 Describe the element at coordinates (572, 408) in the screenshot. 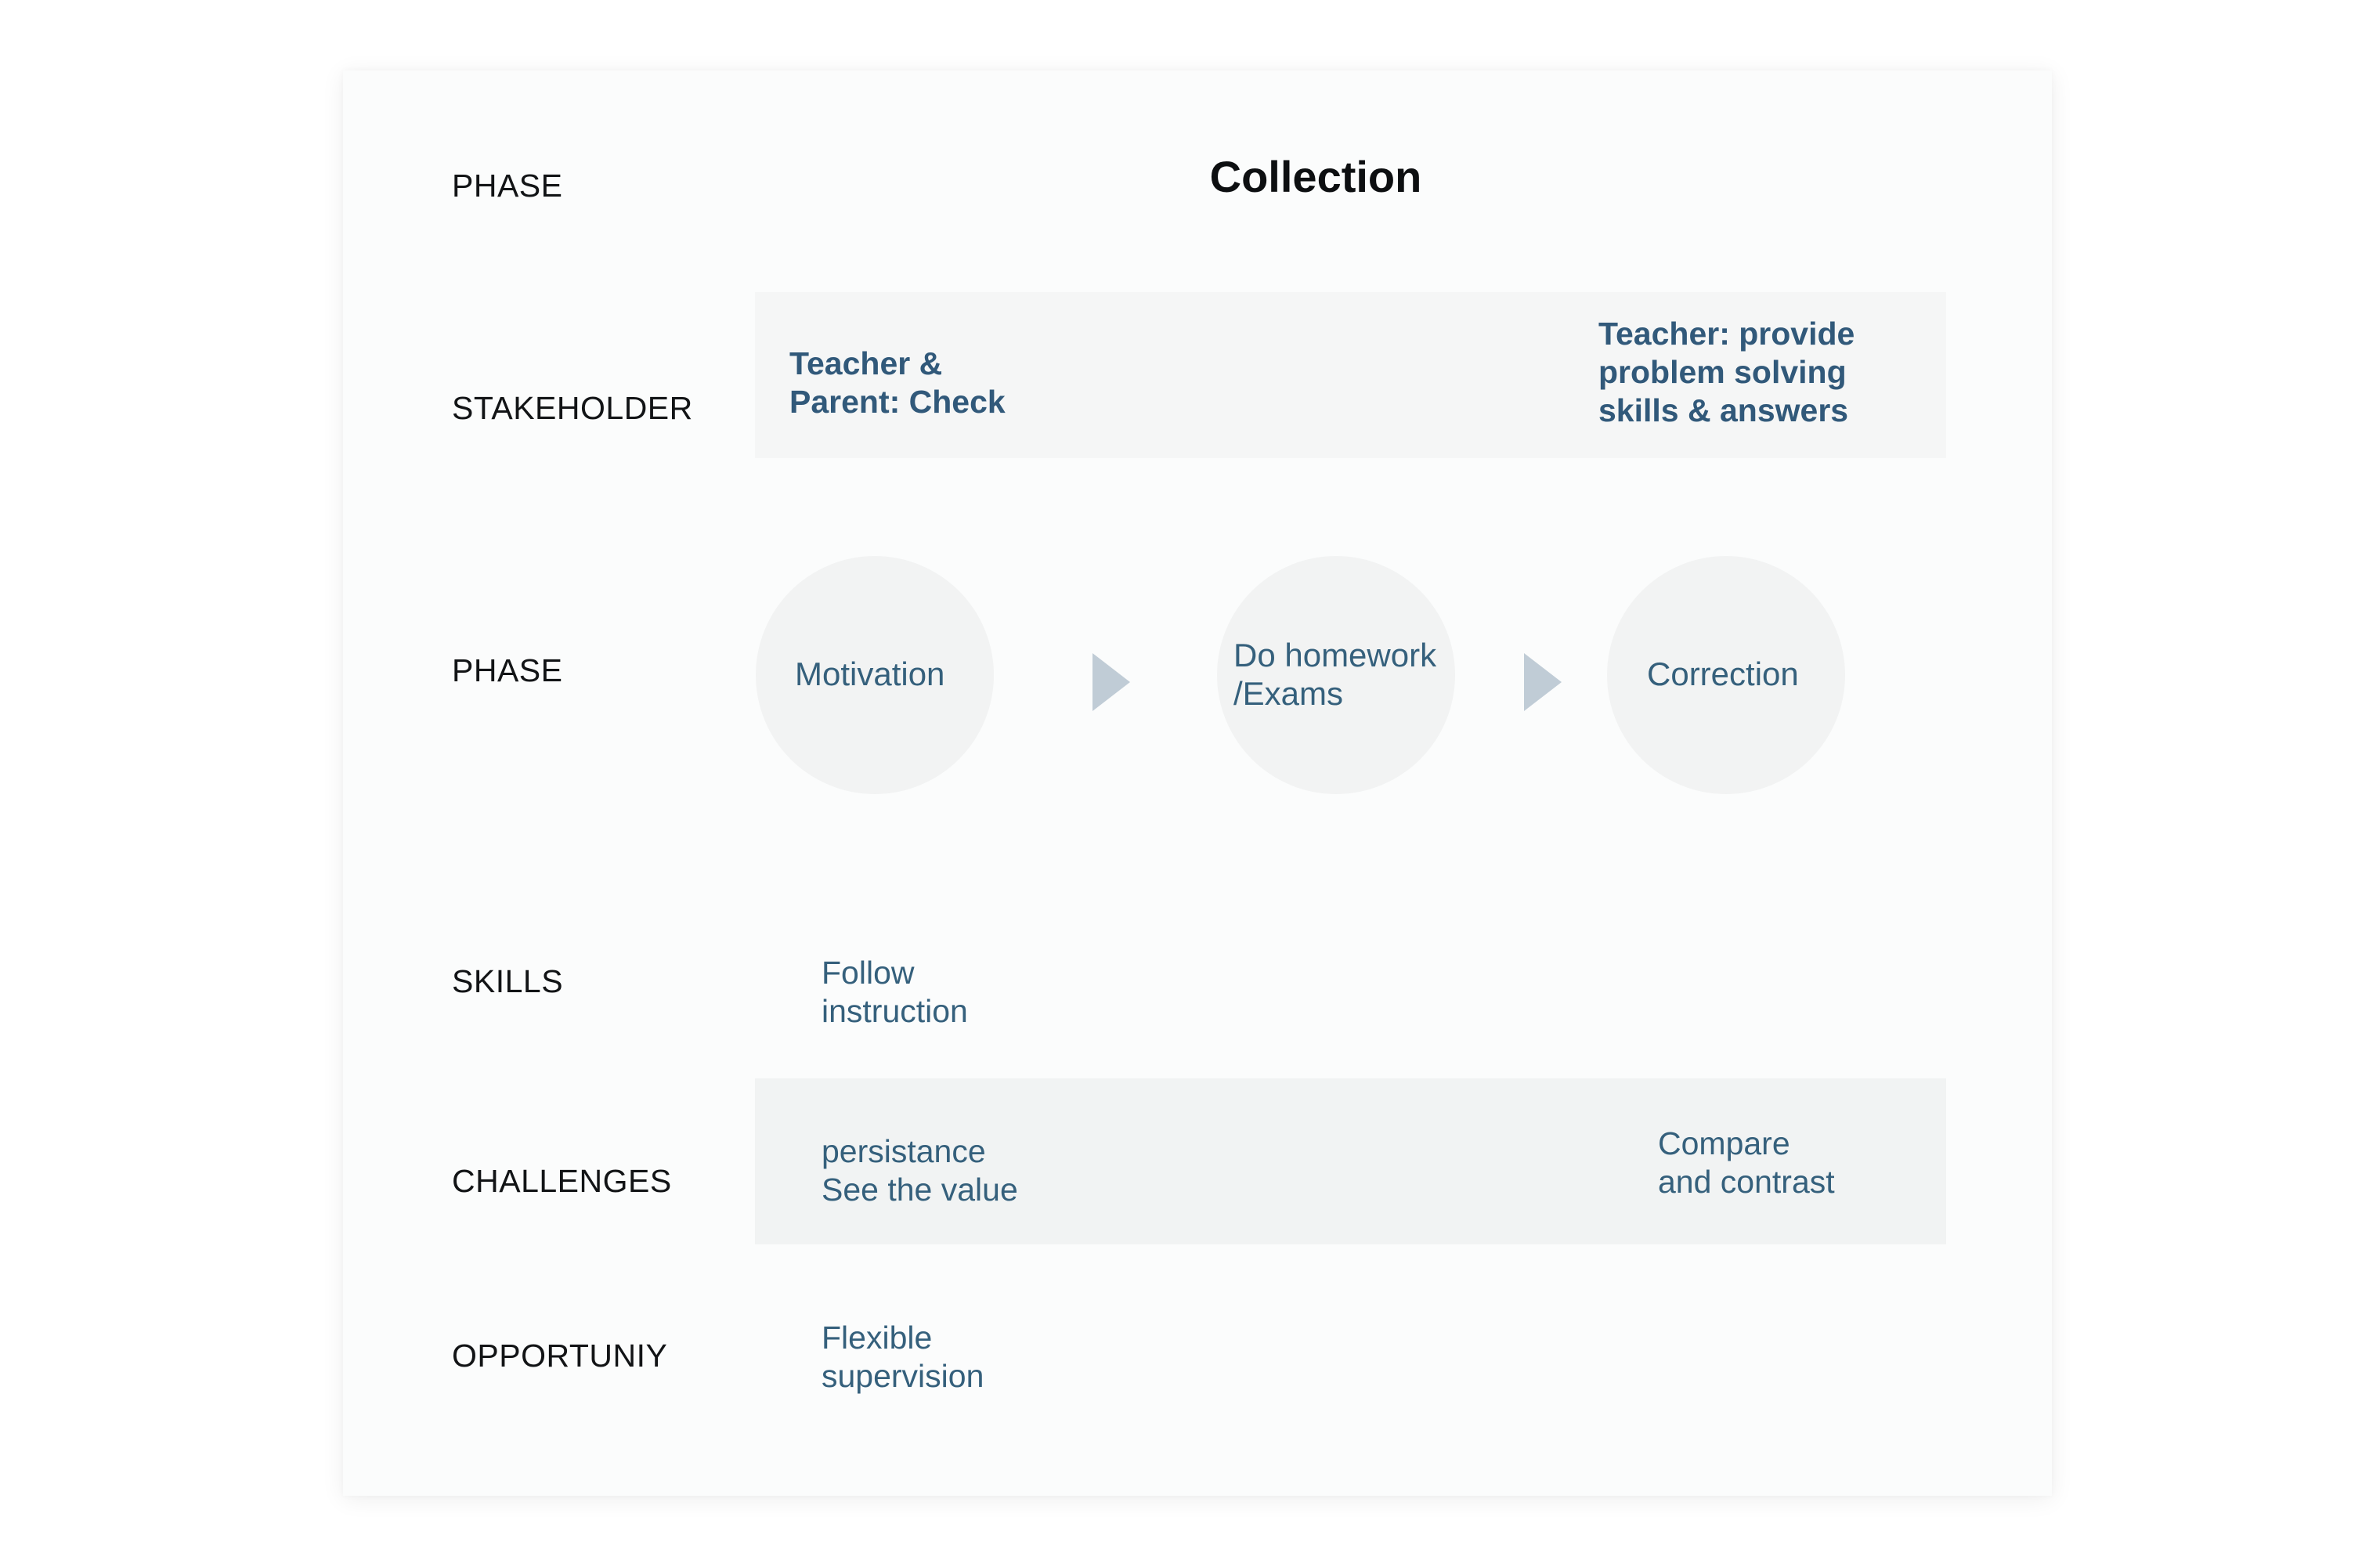

I see `row-label-stakeholder: STAKEHOLDER` at that location.